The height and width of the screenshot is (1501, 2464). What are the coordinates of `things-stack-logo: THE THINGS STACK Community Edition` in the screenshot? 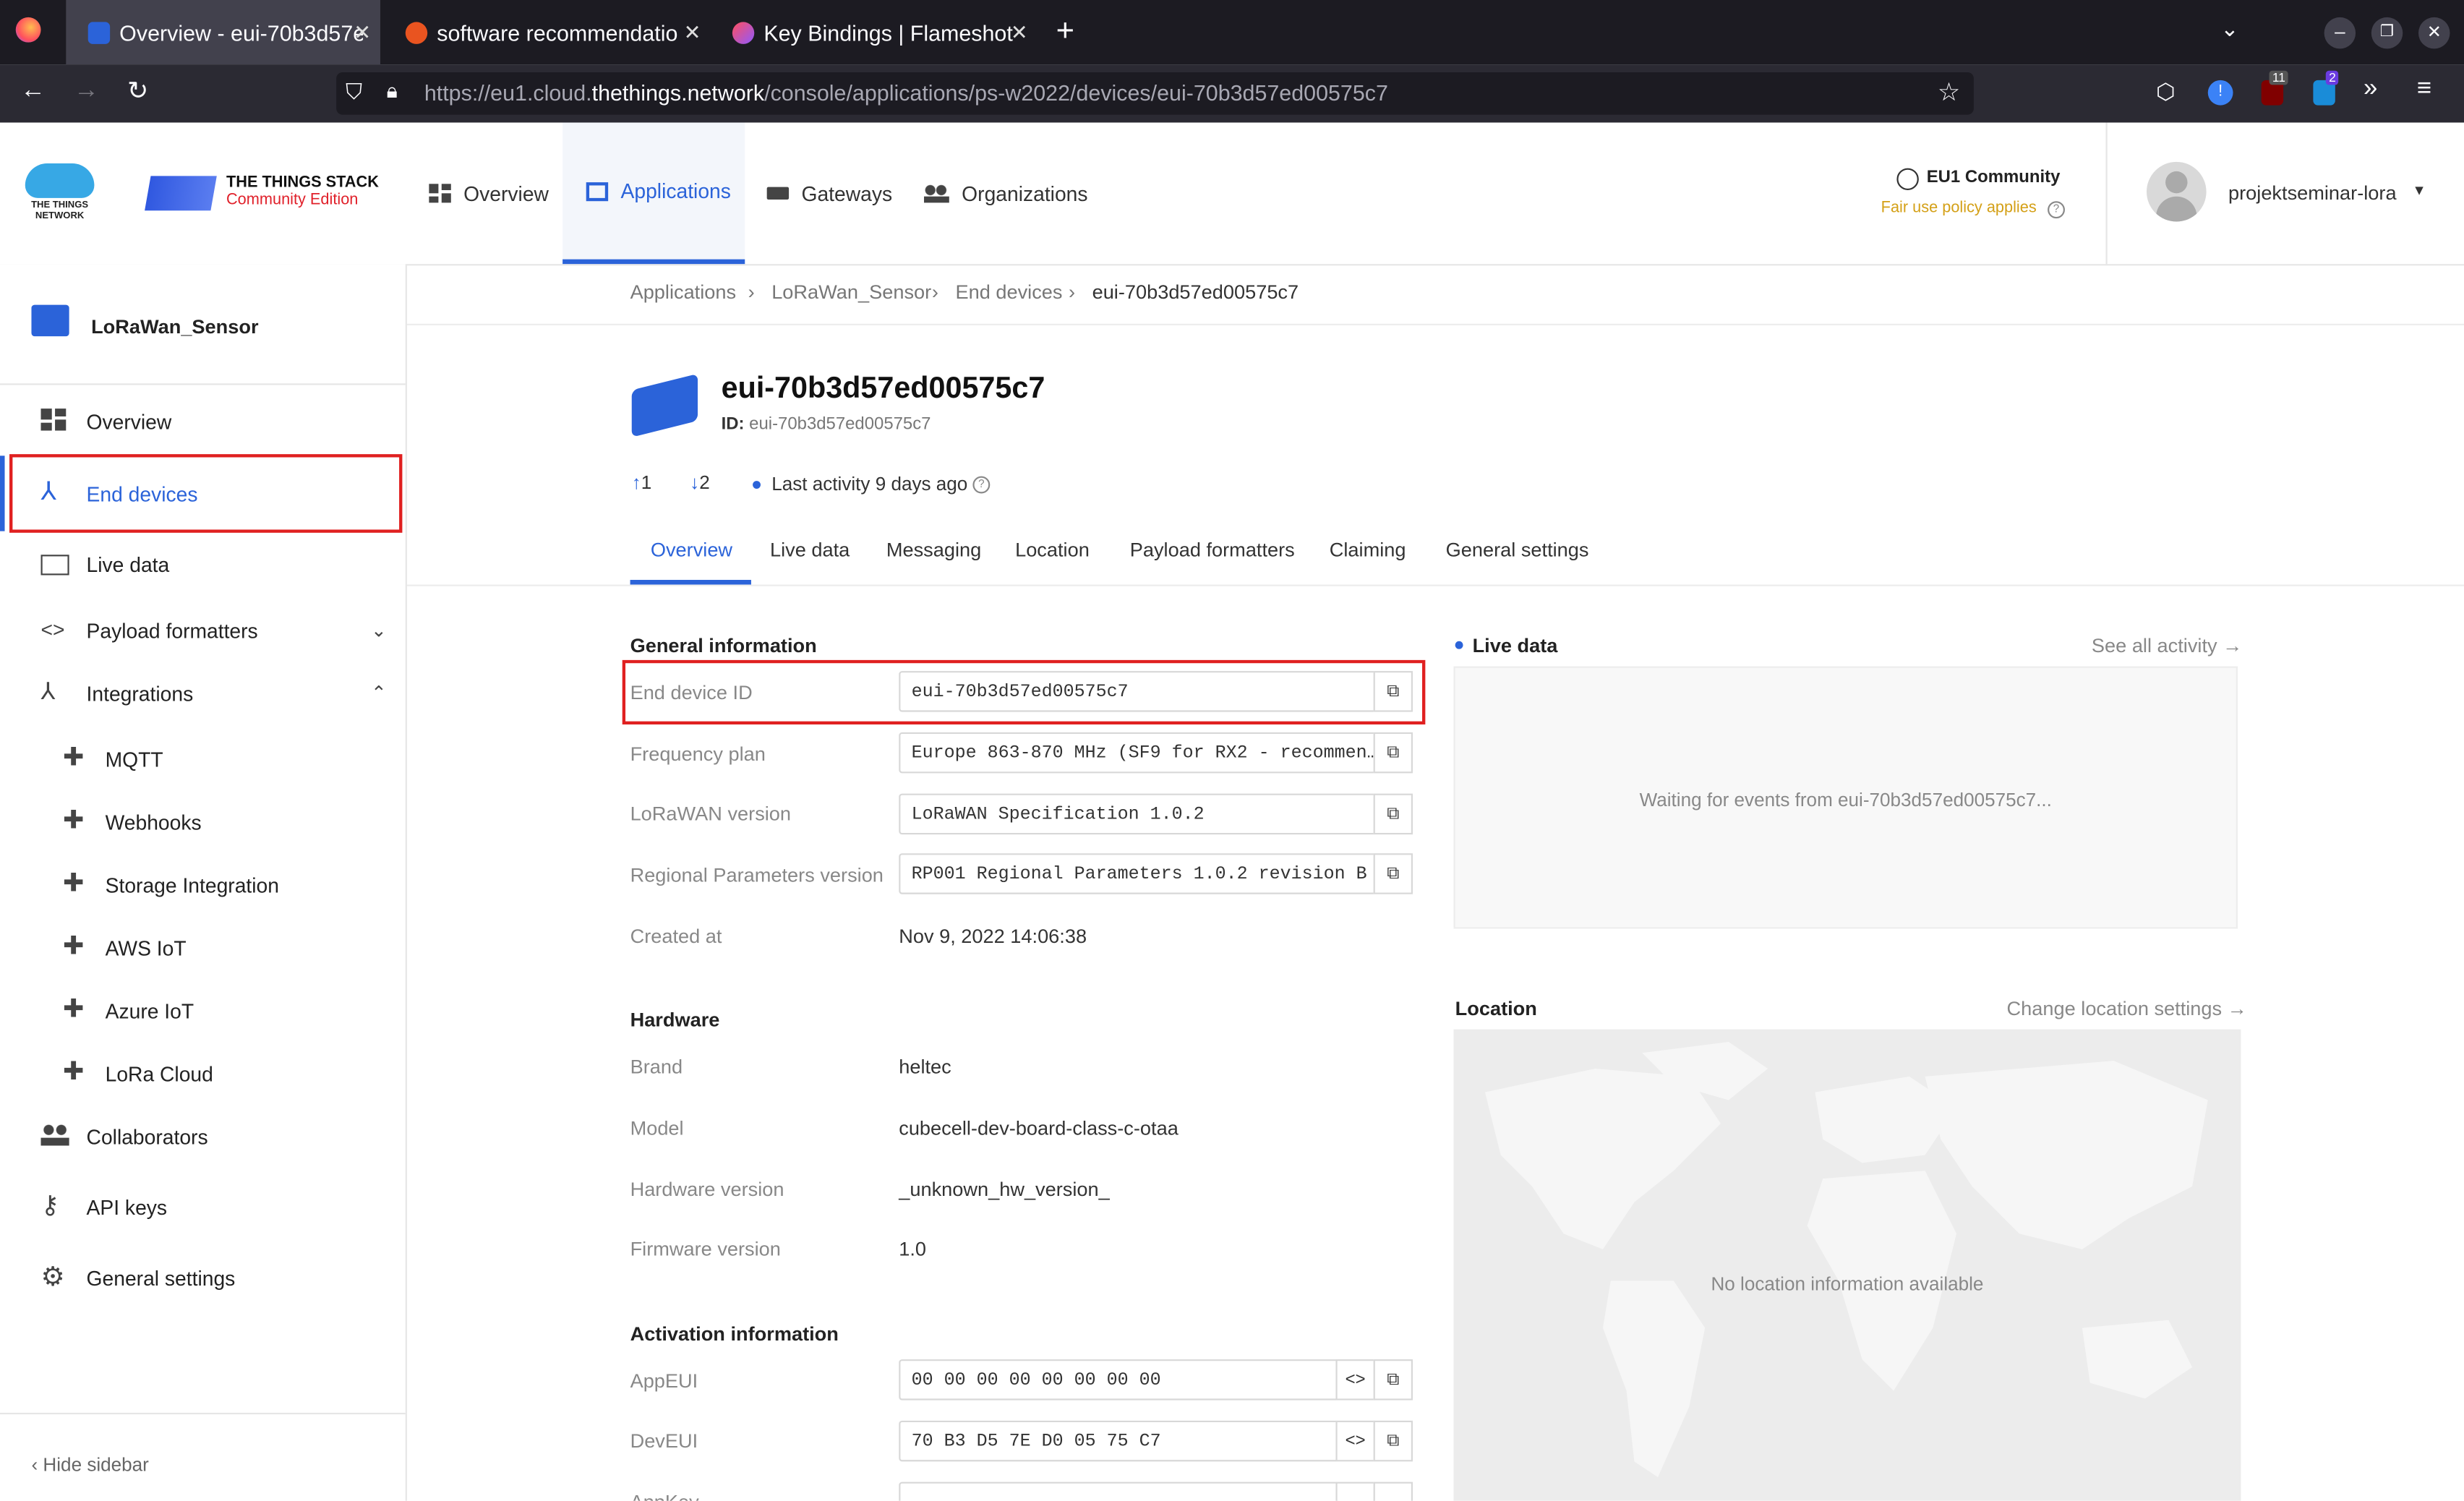 It's located at (272, 195).